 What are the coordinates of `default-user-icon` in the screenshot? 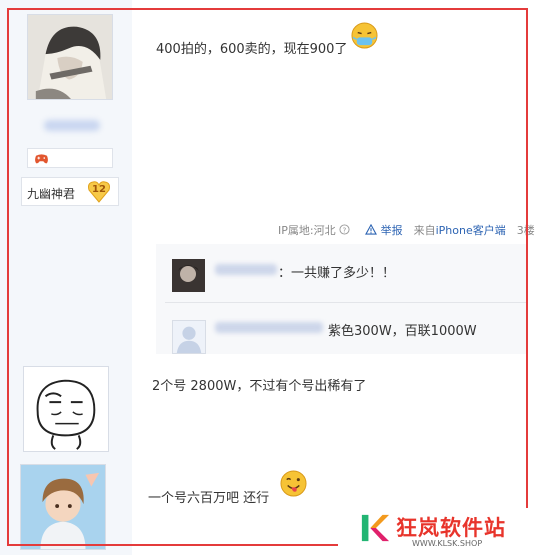 It's located at (189, 337).